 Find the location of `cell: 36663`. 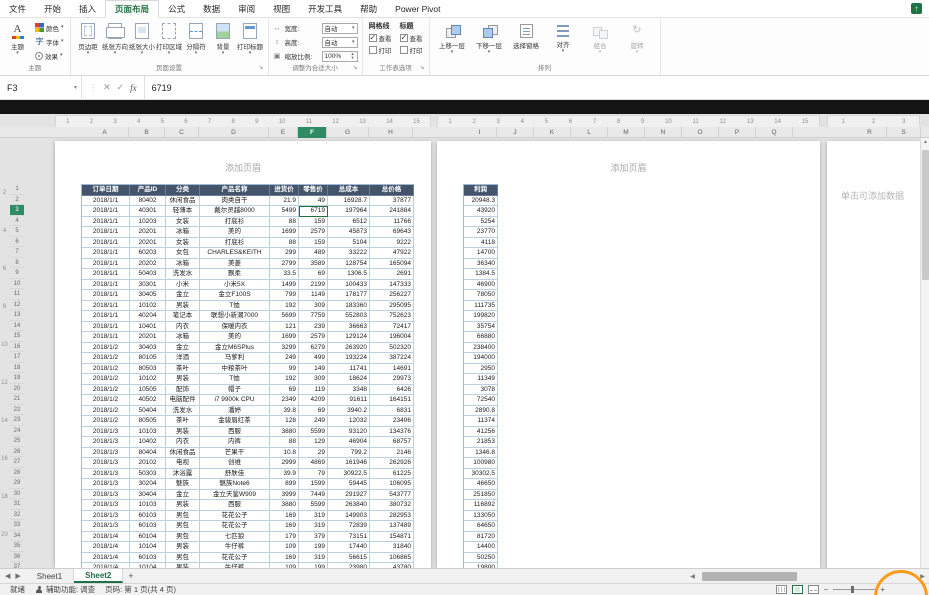

cell: 36663 is located at coordinates (349, 326).